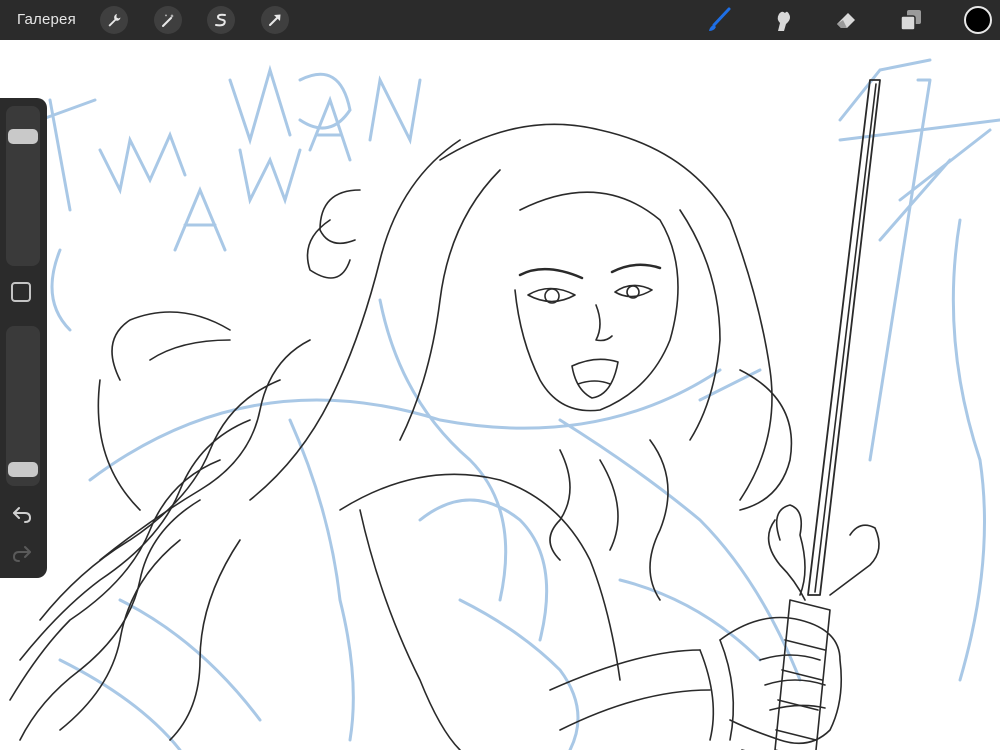  Describe the element at coordinates (22, 553) in the screenshot. I see `redo-icon` at that location.